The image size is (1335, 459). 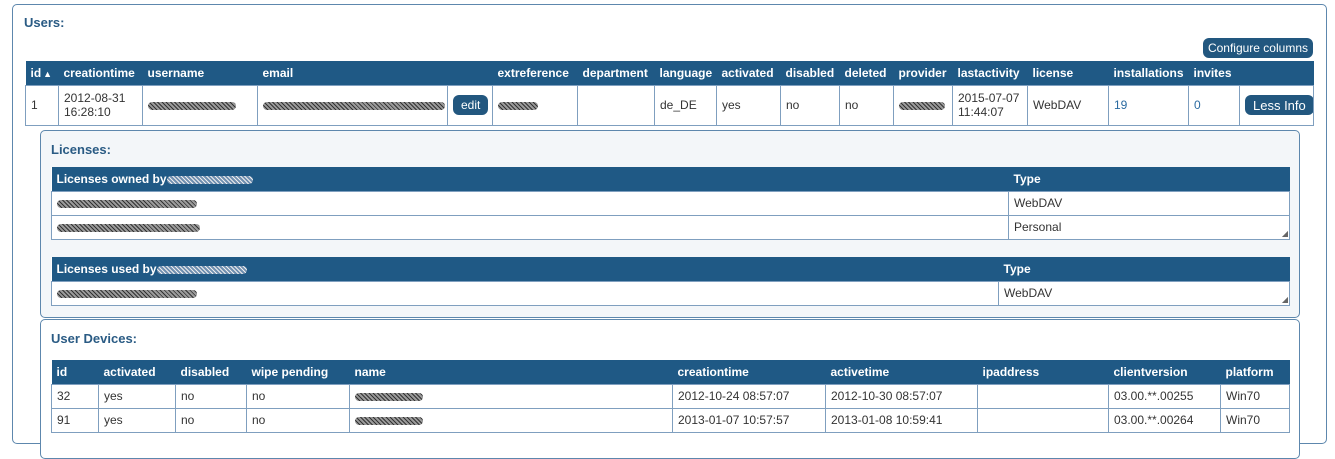 I want to click on redacted-email, so click(x=354, y=105).